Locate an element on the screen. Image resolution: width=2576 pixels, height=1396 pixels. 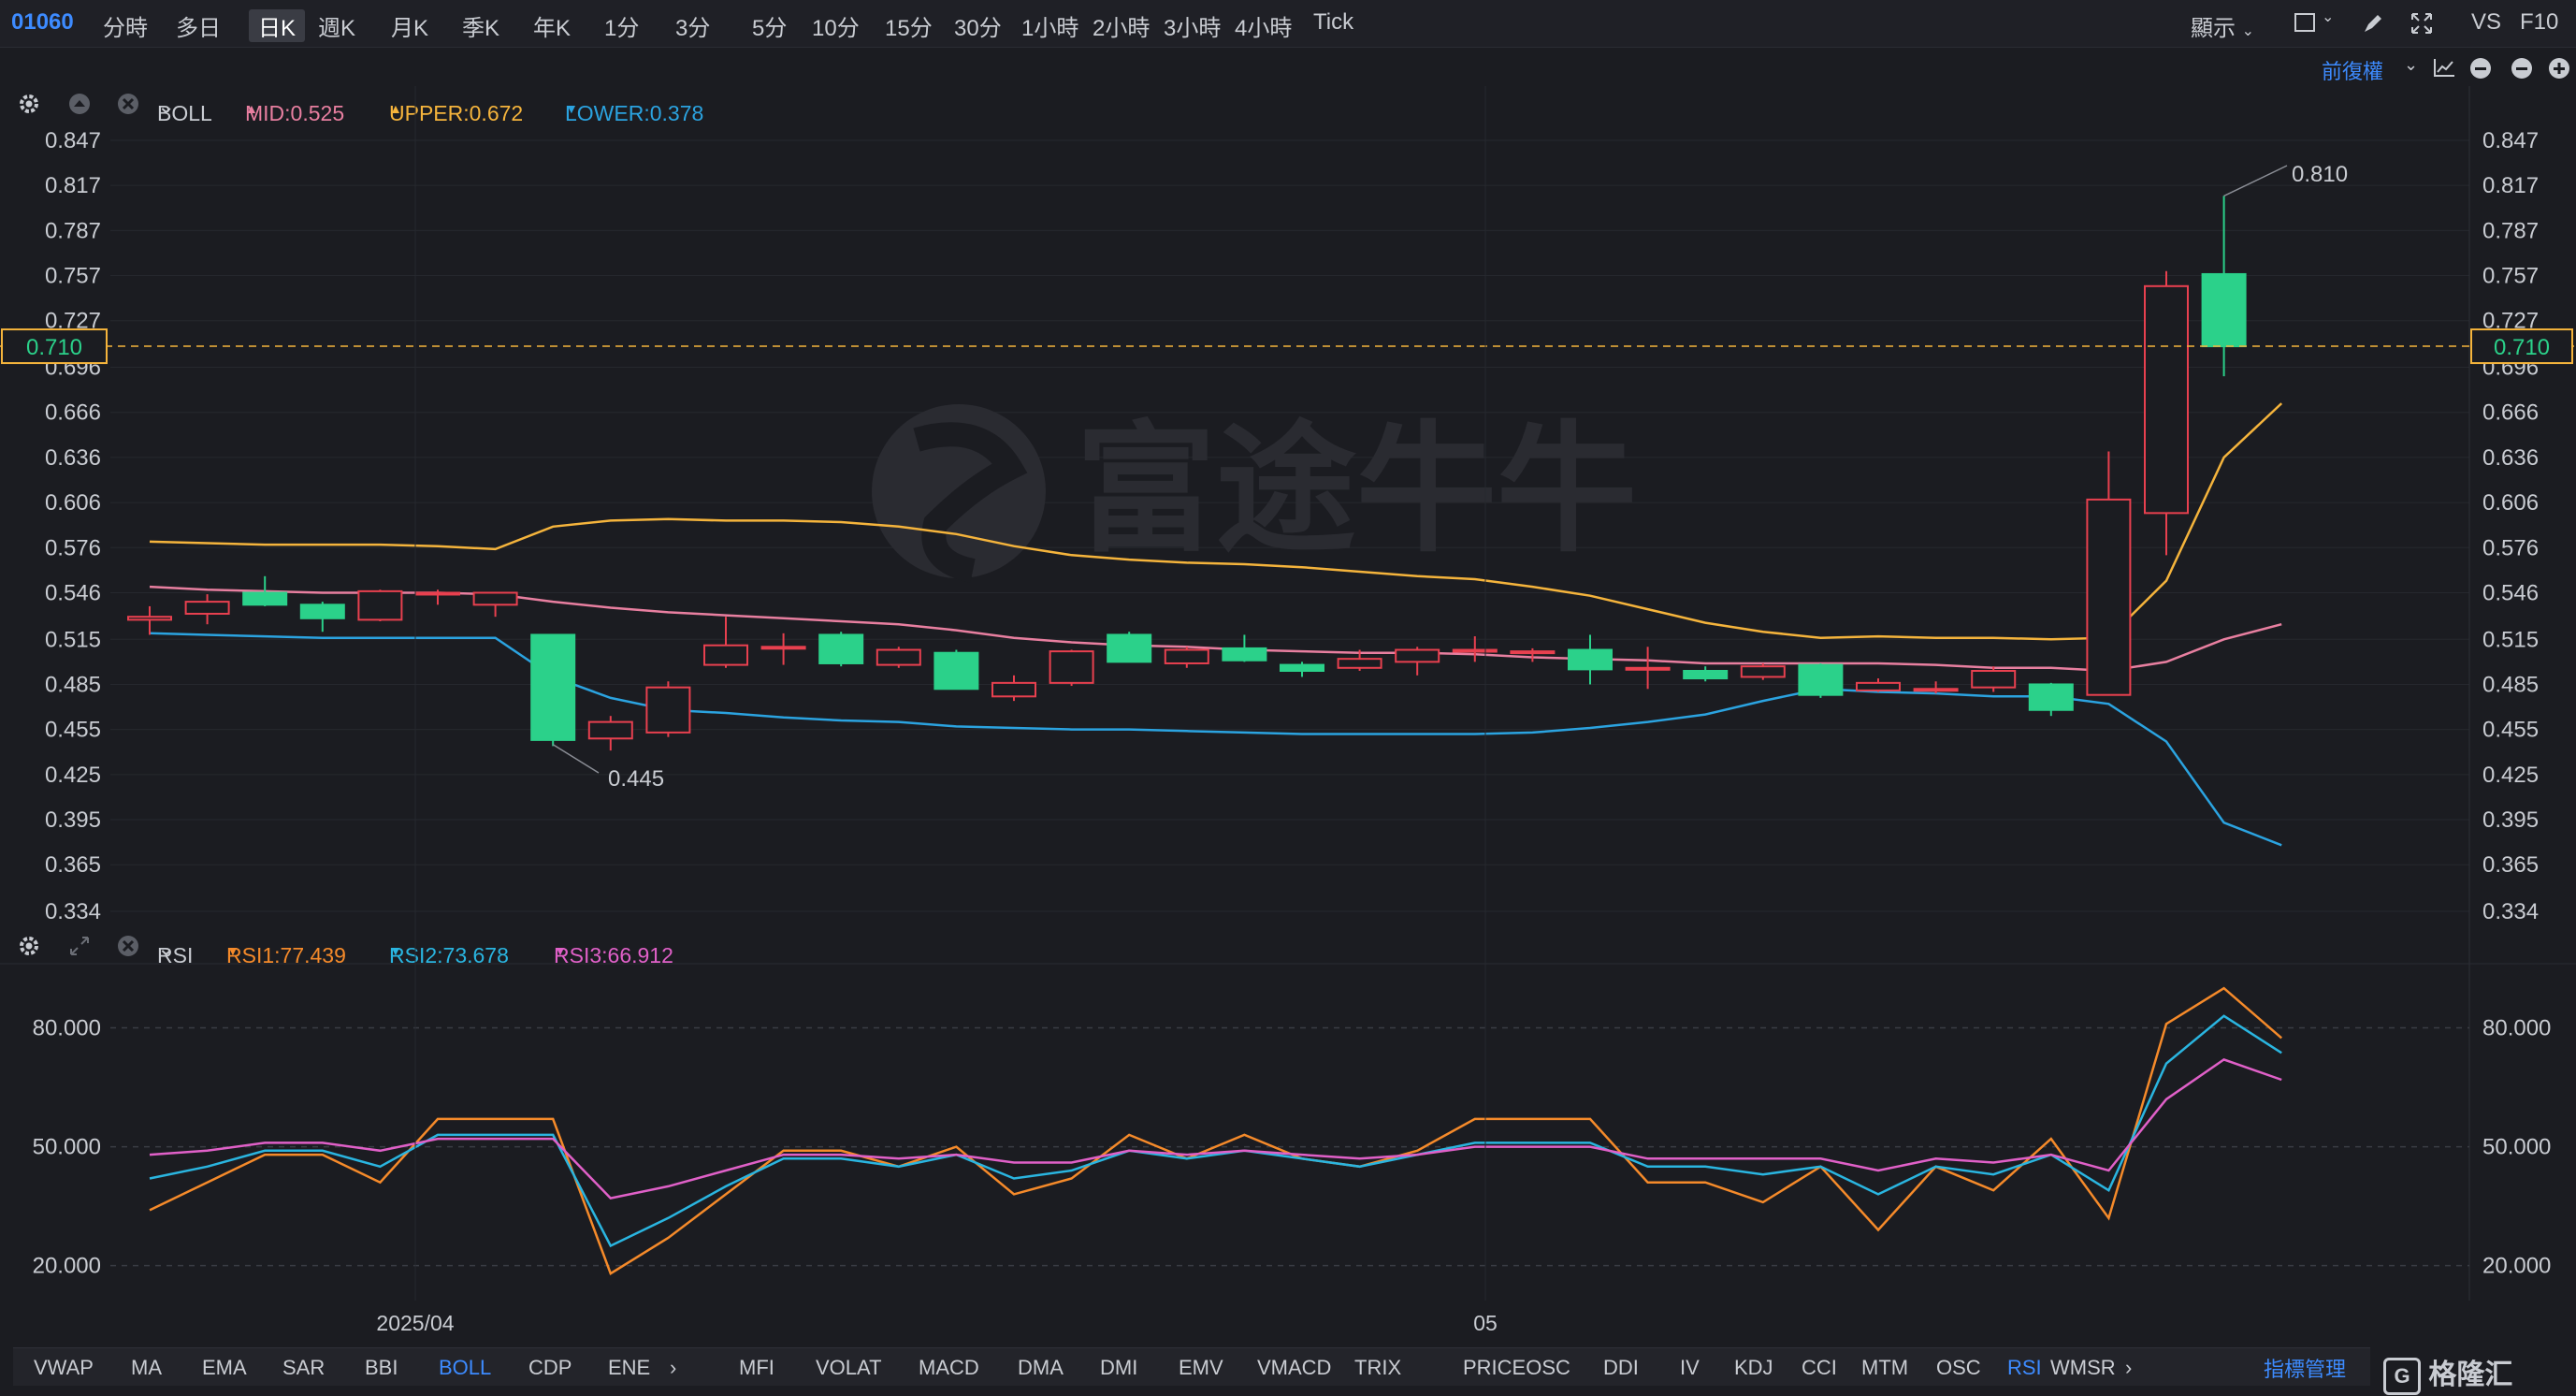
price-tick-right: 0.485 is located at coordinates (2510, 684).